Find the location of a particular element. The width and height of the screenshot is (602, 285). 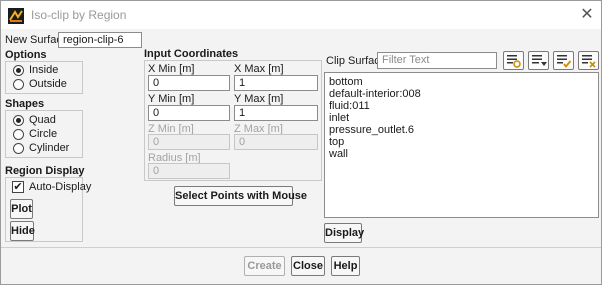

x-min-label: X Min [m] is located at coordinates (171, 69).